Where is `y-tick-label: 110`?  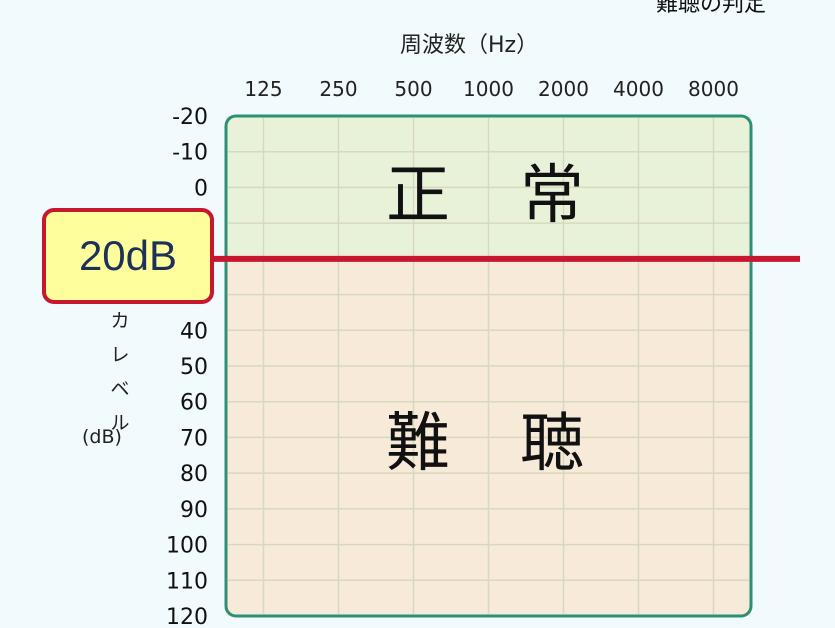
y-tick-label: 110 is located at coordinates (187, 581).